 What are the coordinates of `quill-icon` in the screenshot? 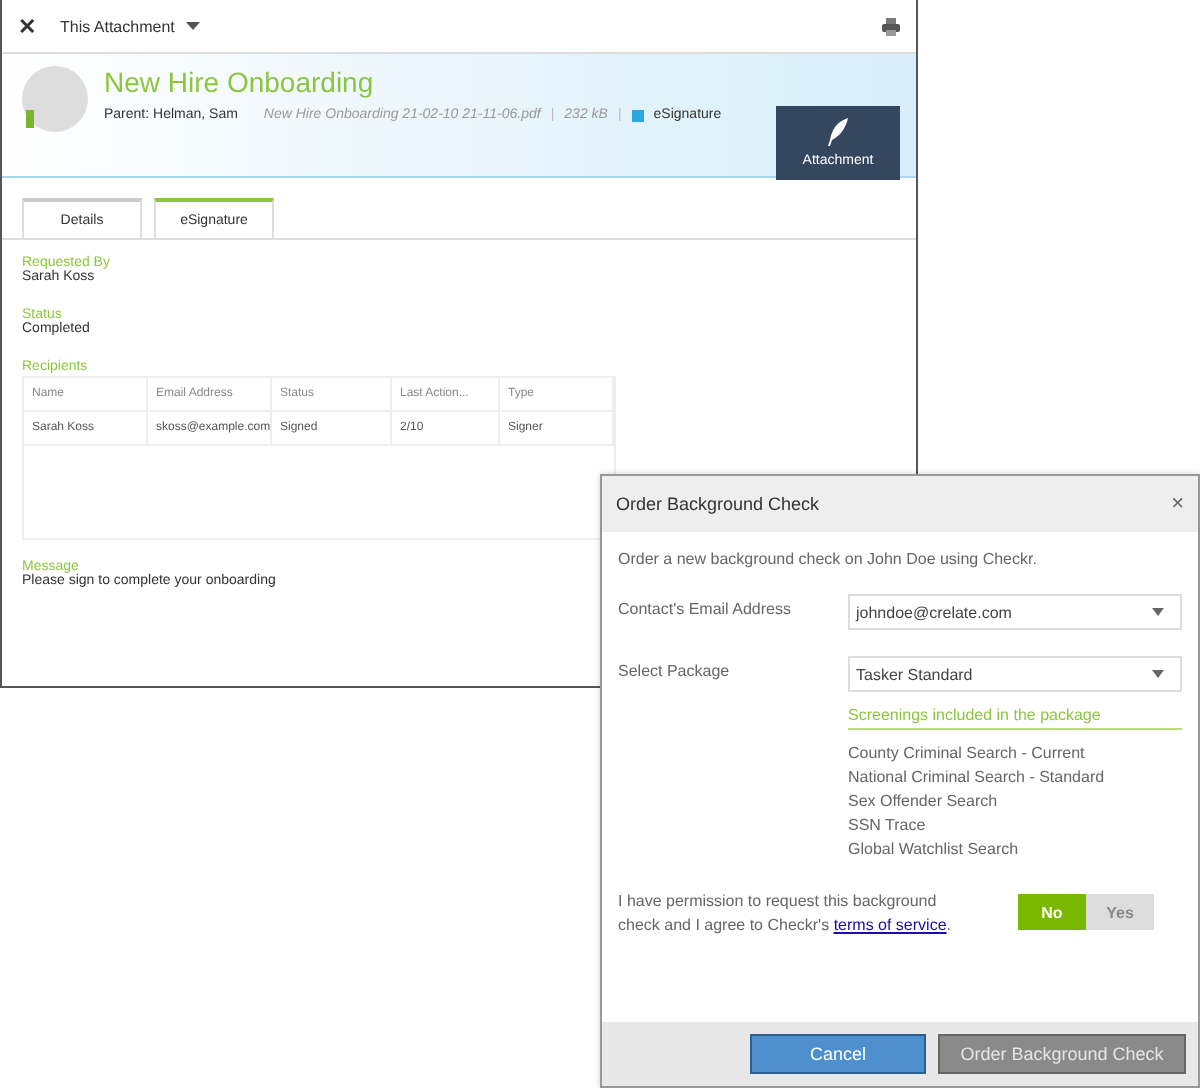 It's located at (838, 132).